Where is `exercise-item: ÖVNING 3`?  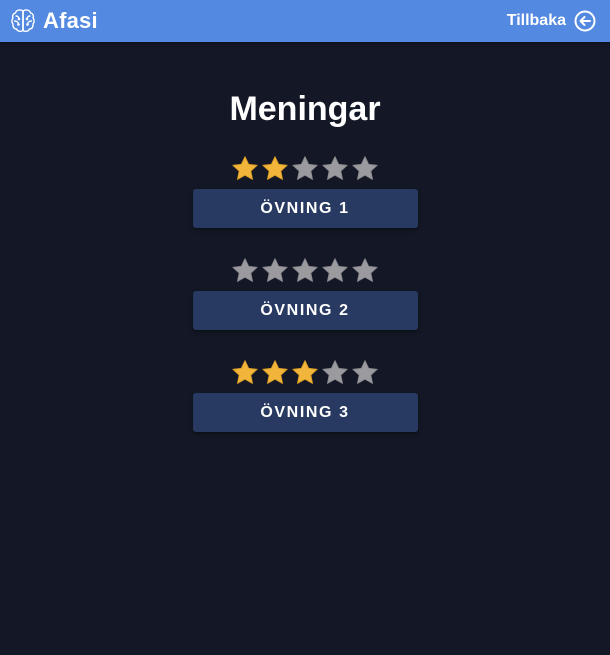
exercise-item: ÖVNING 3 is located at coordinates (305, 395).